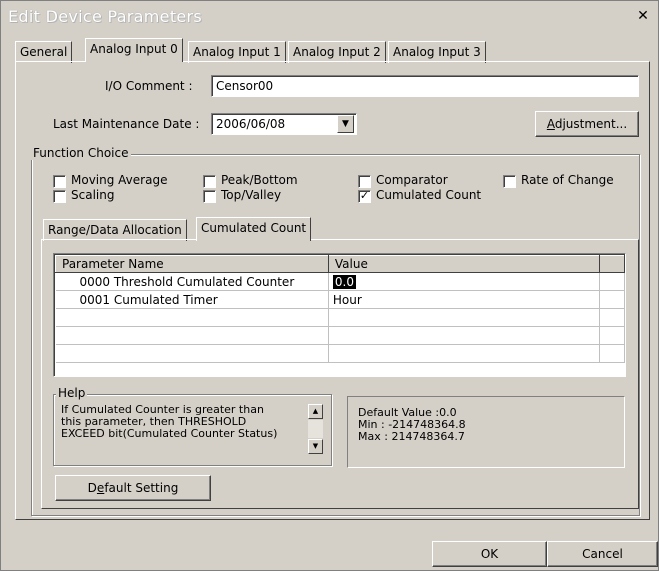 The width and height of the screenshot is (659, 571). What do you see at coordinates (643, 16) in the screenshot?
I see `close-icon: ✕` at bounding box center [643, 16].